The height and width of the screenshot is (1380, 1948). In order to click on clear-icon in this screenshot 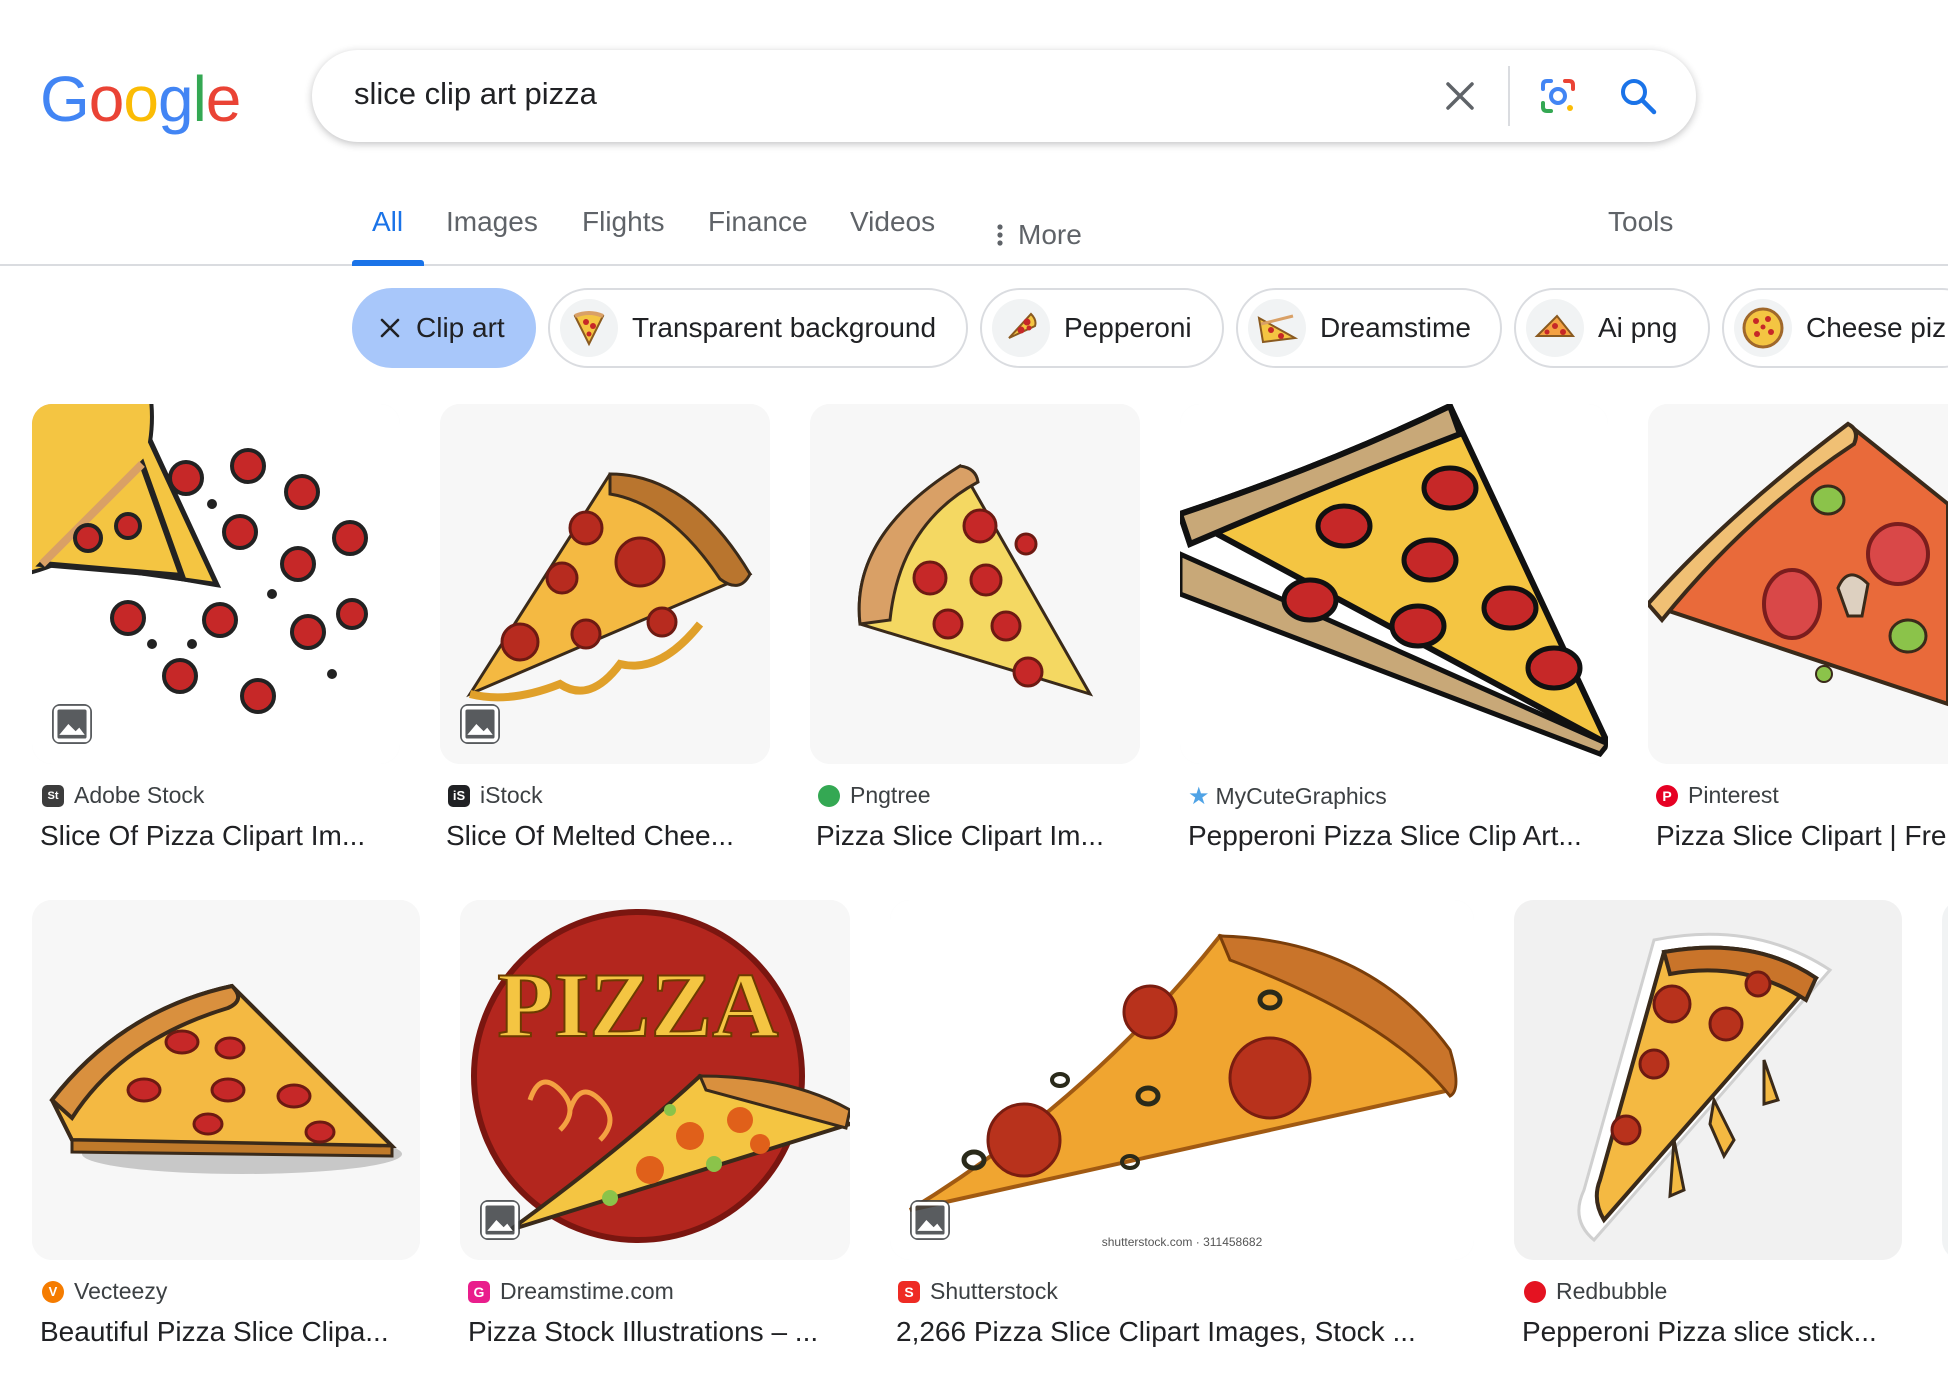, I will do `click(1460, 96)`.